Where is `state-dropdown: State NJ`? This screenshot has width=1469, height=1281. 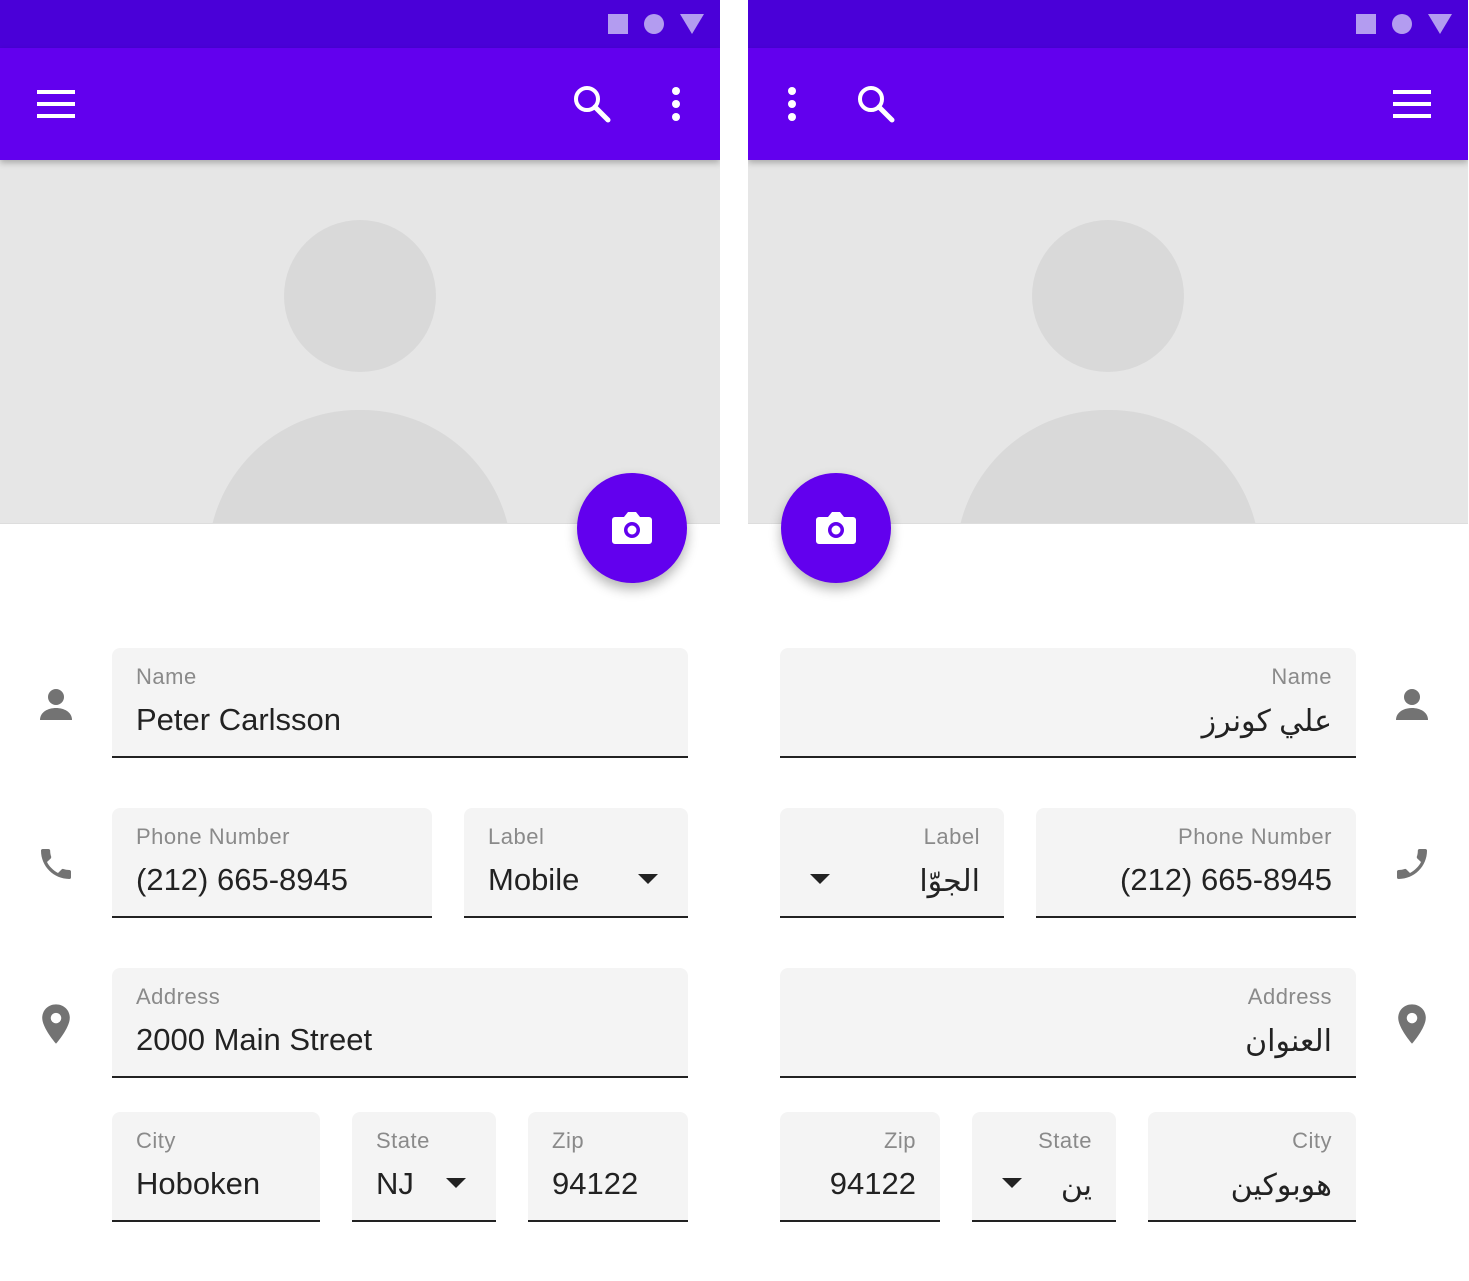 state-dropdown: State NJ is located at coordinates (424, 1167).